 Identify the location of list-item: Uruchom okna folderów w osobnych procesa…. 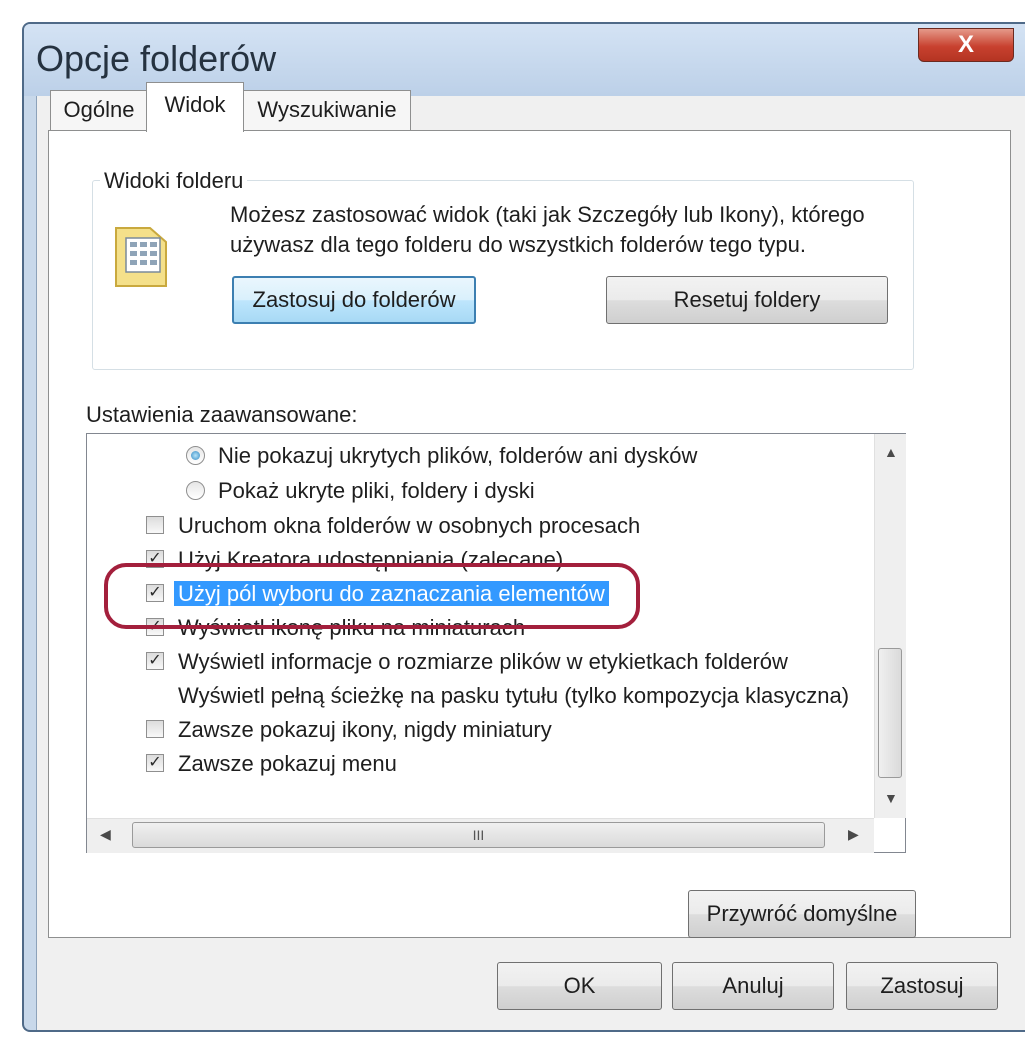
(393, 526).